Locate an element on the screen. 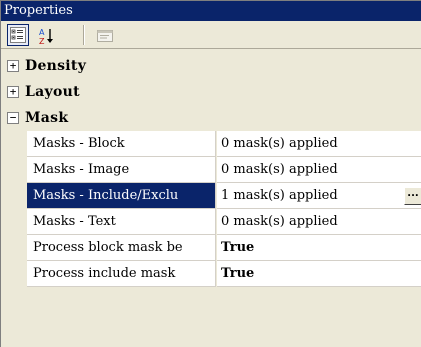 The height and width of the screenshot is (347, 421). sort-az-icon: A Z is located at coordinates (46, 36).